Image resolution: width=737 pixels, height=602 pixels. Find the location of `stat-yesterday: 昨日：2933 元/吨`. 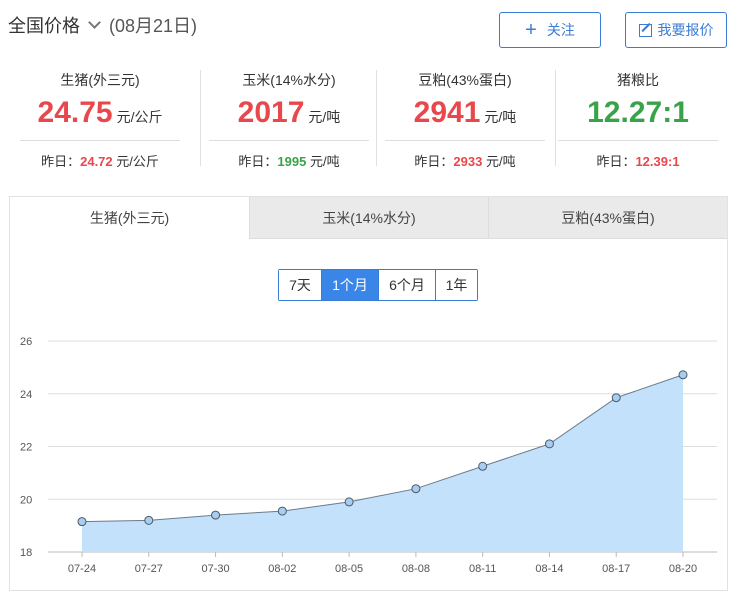

stat-yesterday: 昨日：2933 元/吨 is located at coordinates (465, 160).